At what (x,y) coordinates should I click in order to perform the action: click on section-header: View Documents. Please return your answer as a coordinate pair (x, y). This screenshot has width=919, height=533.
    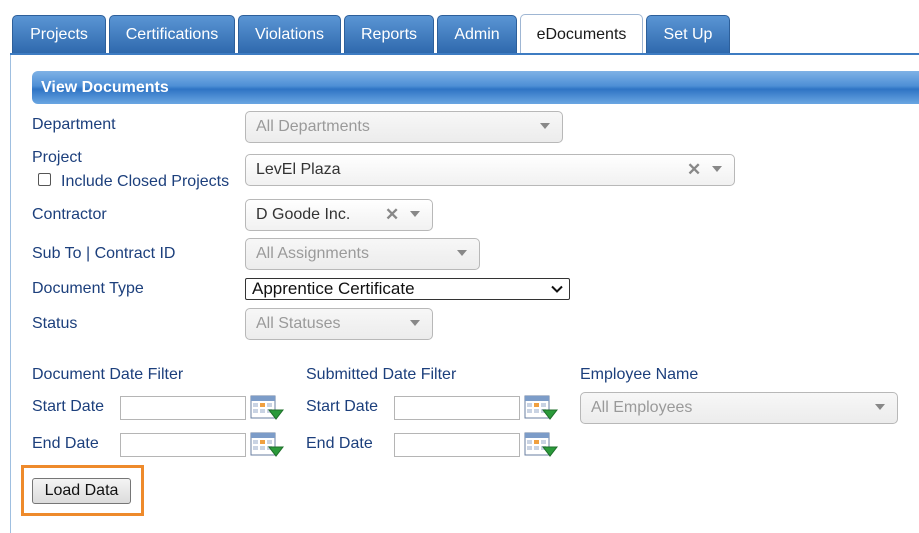
    Looking at the image, I should click on (475, 87).